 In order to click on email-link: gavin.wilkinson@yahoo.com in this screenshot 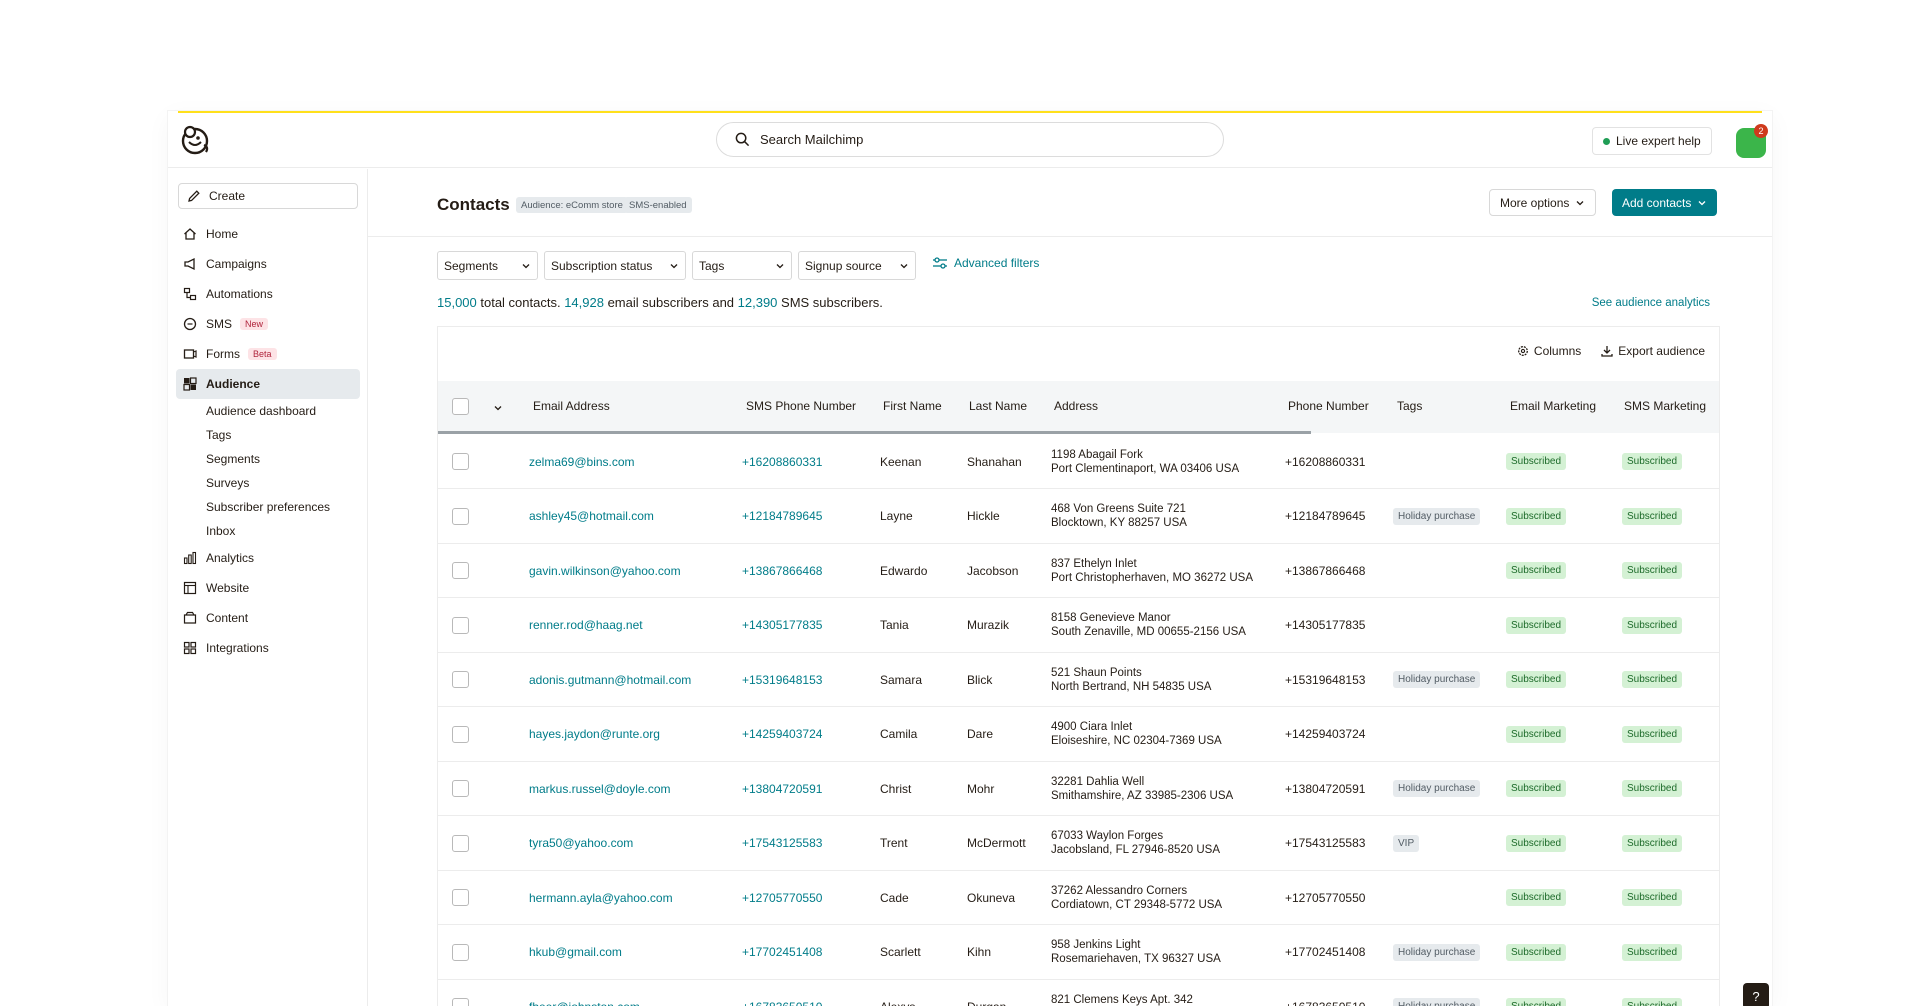, I will do `click(605, 570)`.